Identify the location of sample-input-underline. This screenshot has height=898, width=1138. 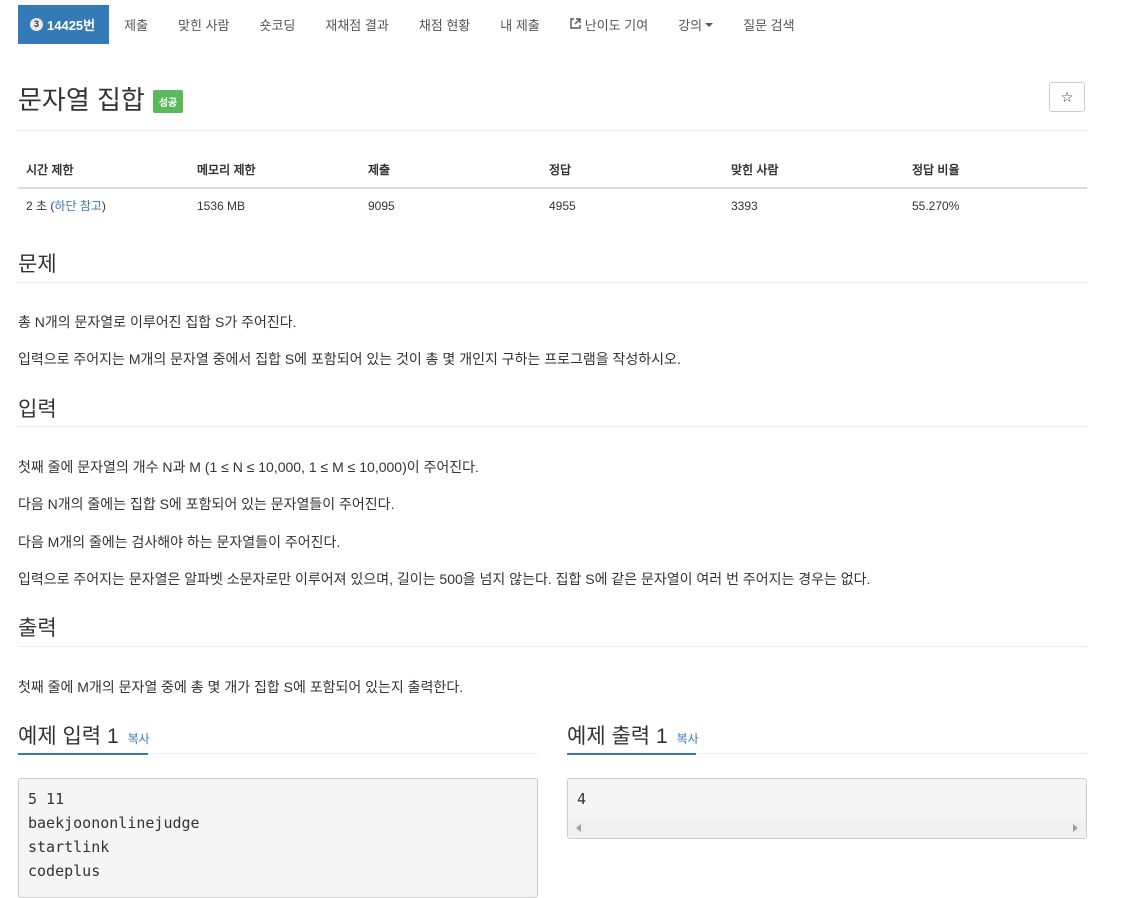
(83, 754).